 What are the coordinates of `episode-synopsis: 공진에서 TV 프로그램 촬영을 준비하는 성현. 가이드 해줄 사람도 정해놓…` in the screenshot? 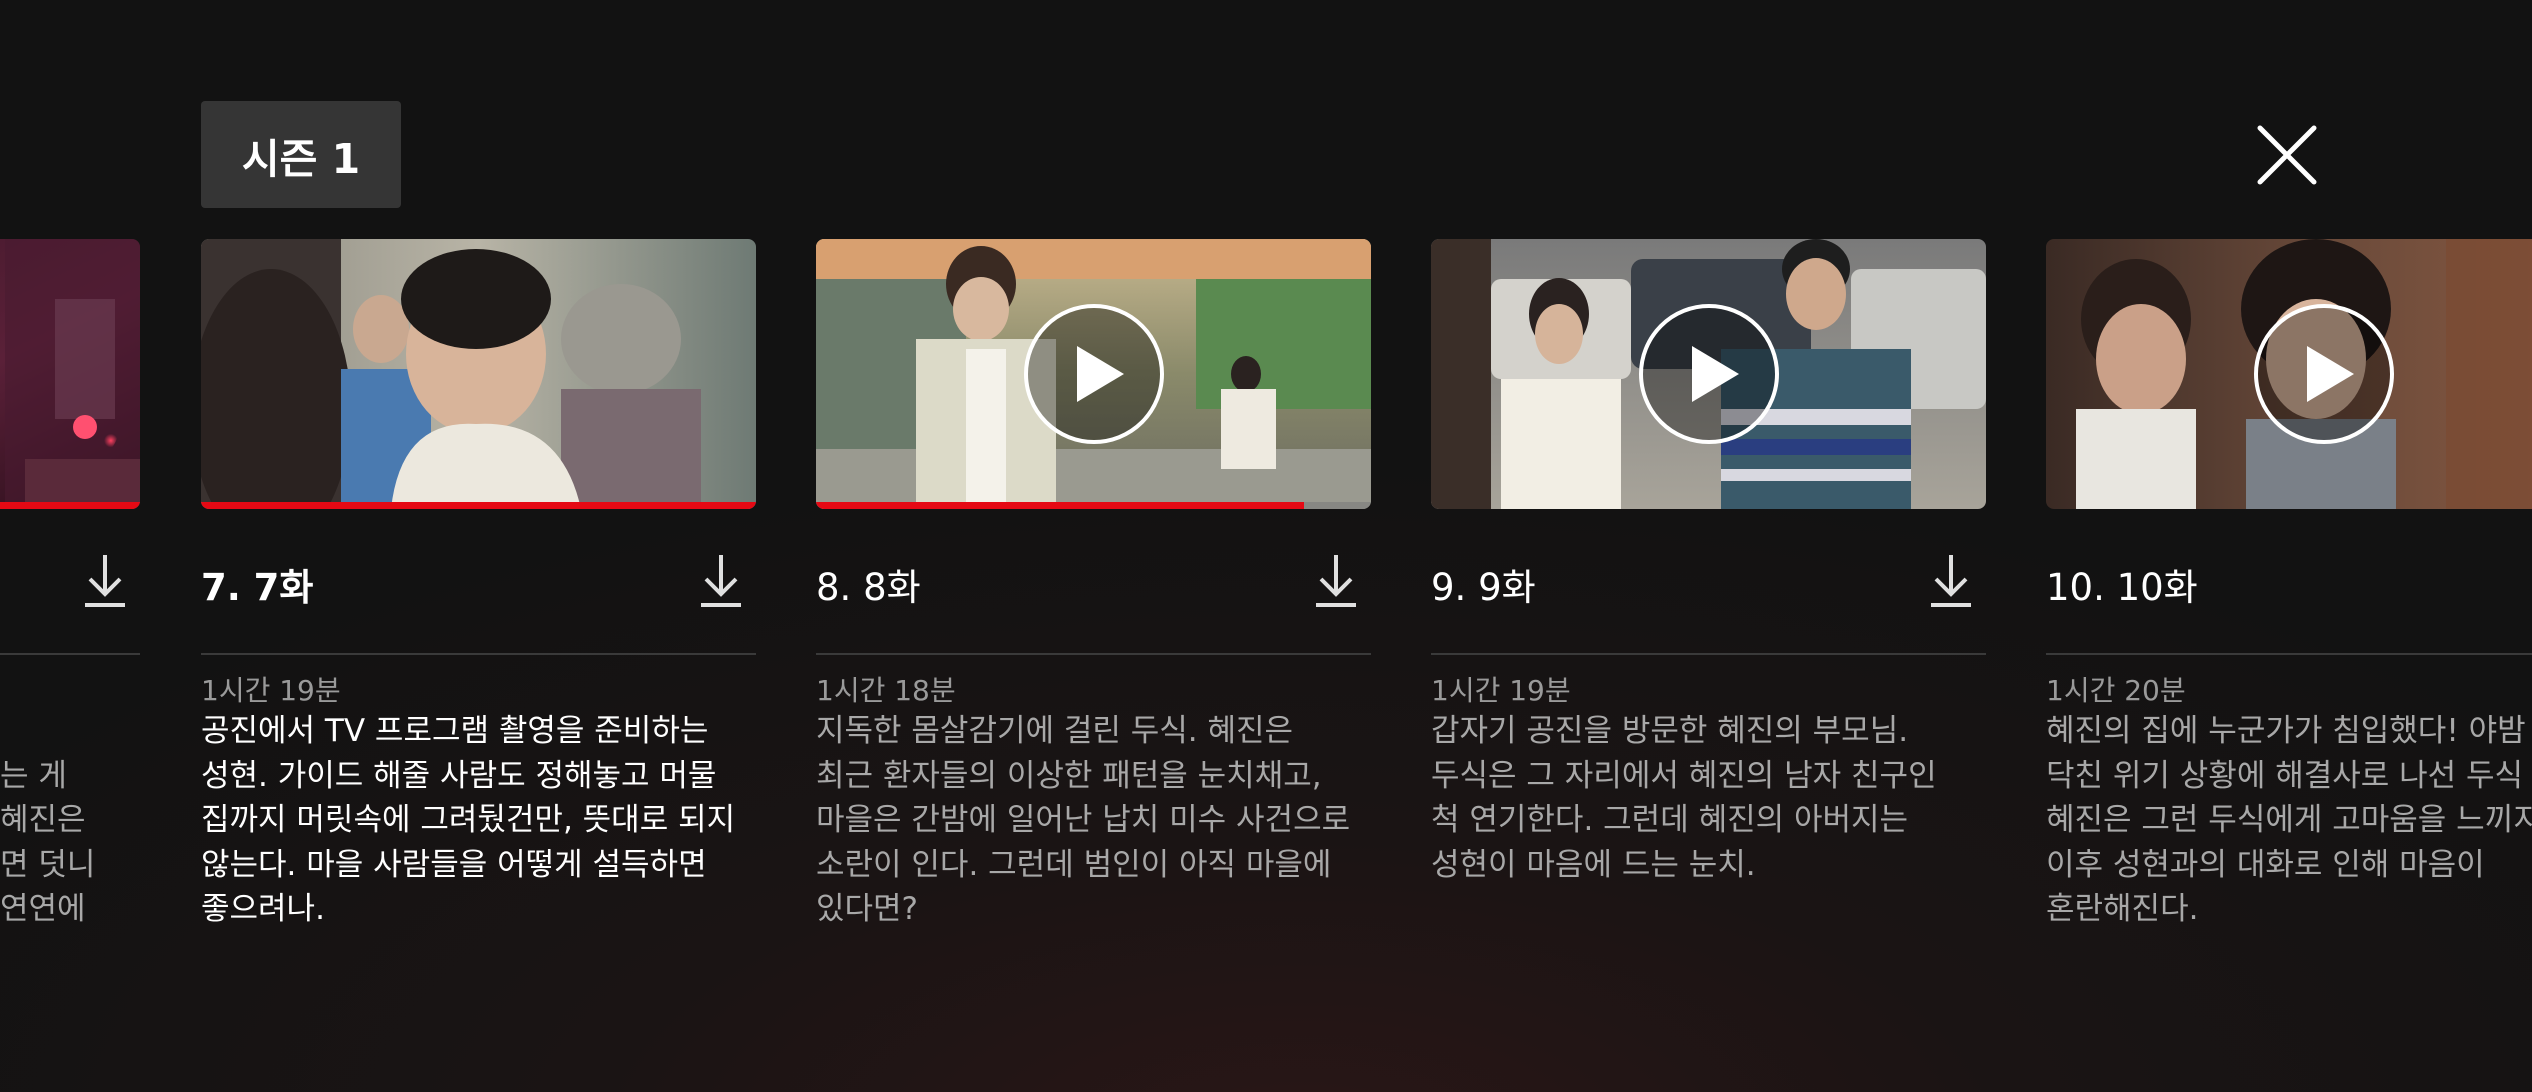 It's located at (468, 820).